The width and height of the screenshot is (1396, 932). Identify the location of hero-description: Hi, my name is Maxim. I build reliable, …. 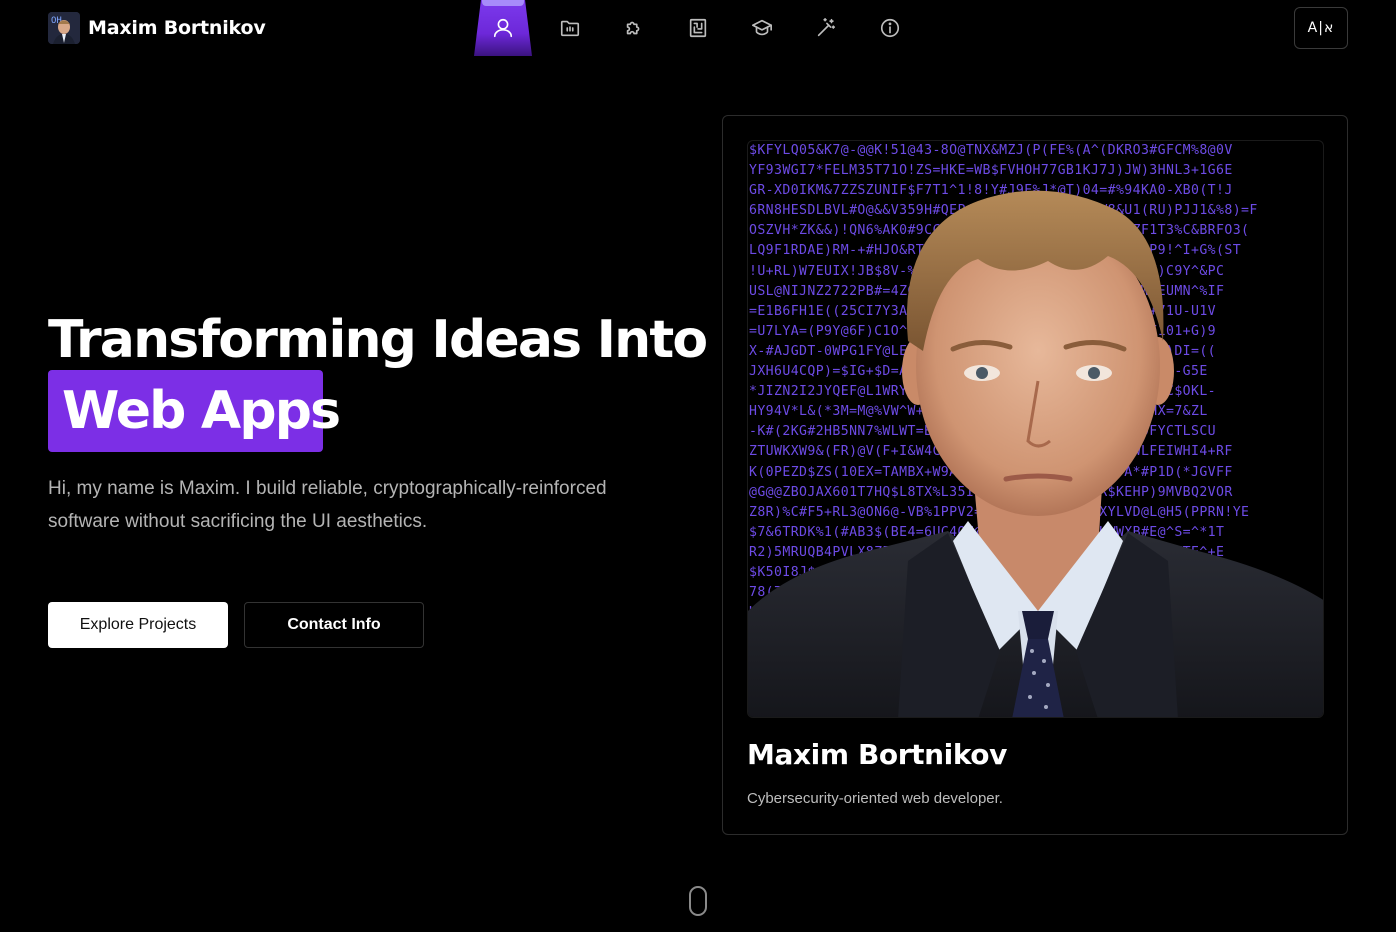
(327, 505).